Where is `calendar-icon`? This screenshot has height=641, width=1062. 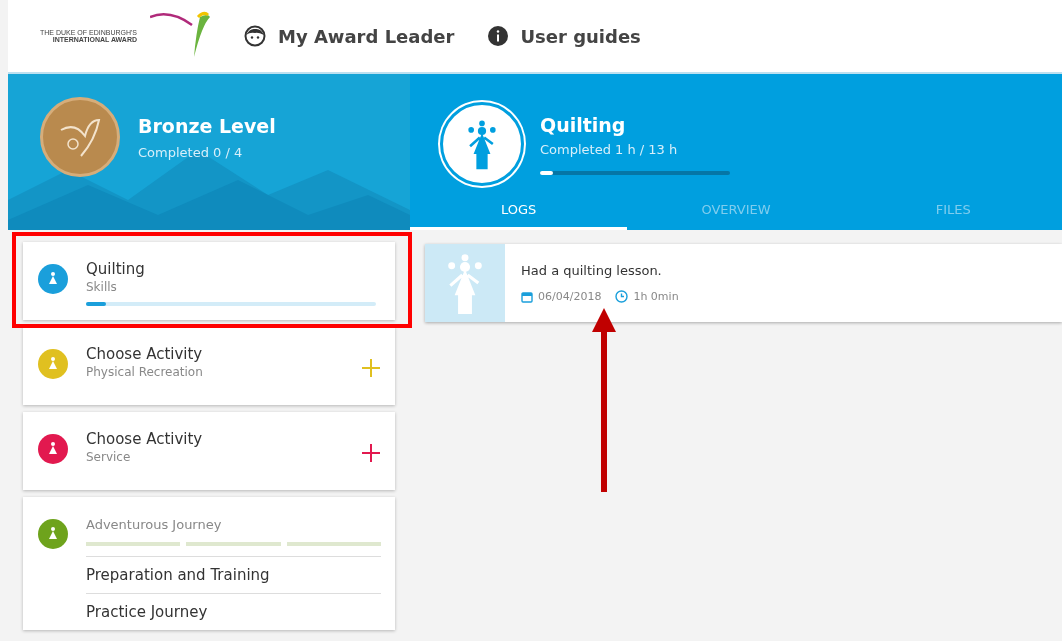
calendar-icon is located at coordinates (527, 296).